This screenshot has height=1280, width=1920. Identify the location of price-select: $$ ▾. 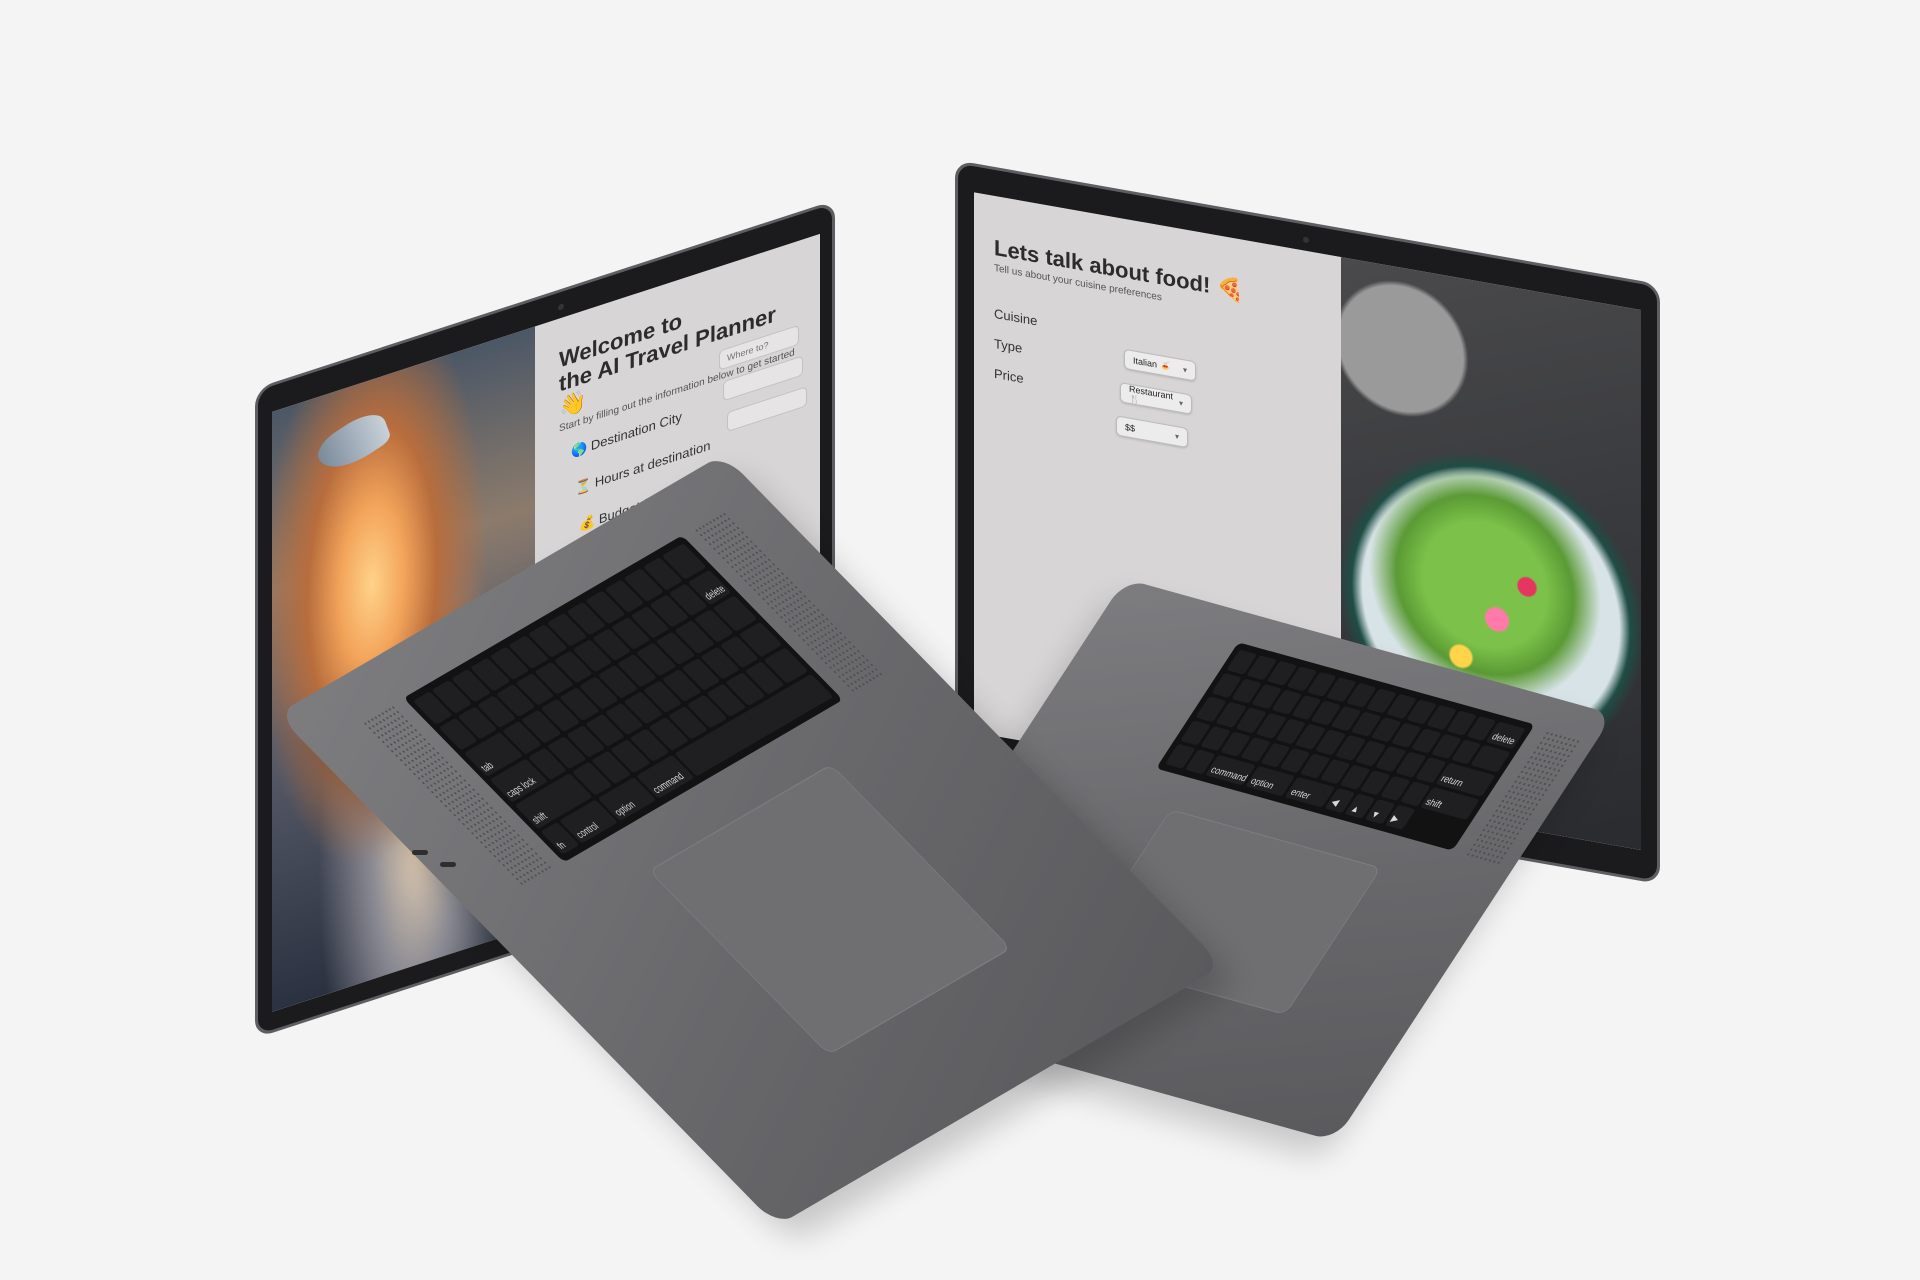
(1152, 432).